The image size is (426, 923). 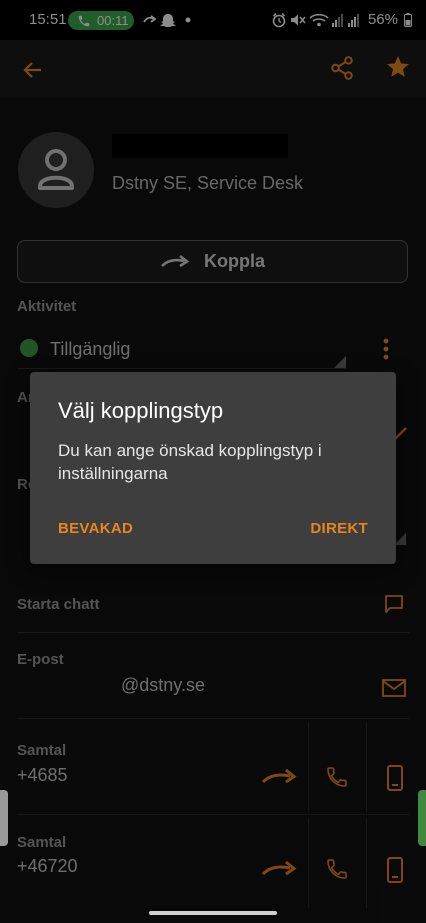 I want to click on bevakad-button: BEVAKAD, so click(x=95, y=528).